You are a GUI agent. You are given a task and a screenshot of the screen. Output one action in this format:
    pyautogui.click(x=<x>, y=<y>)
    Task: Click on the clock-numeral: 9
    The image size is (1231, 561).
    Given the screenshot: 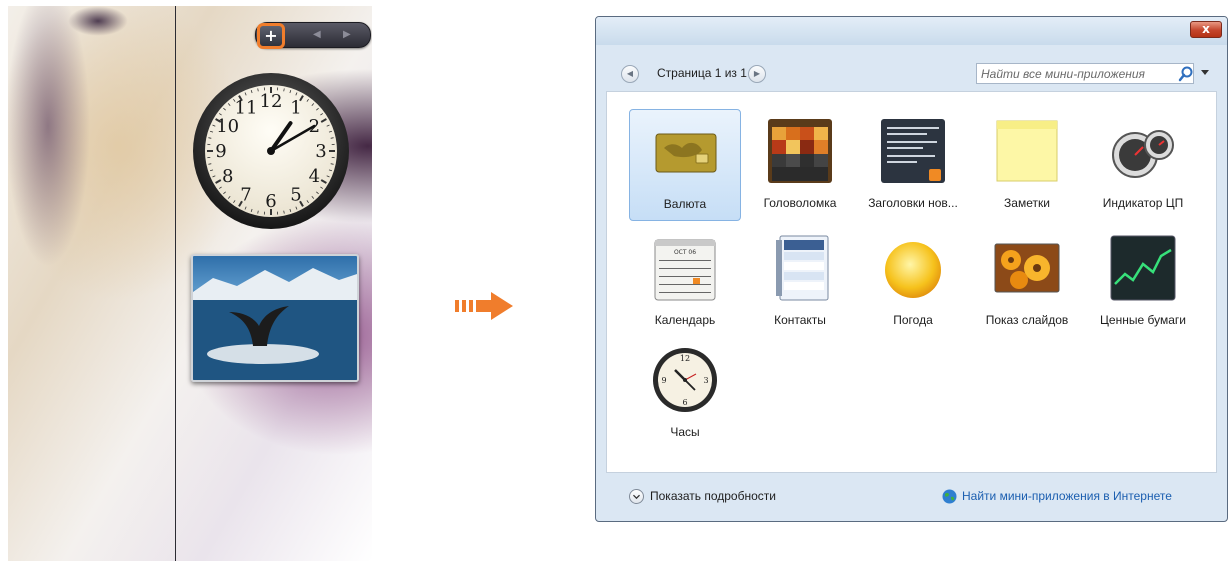 What is the action you would take?
    pyautogui.click(x=220, y=151)
    